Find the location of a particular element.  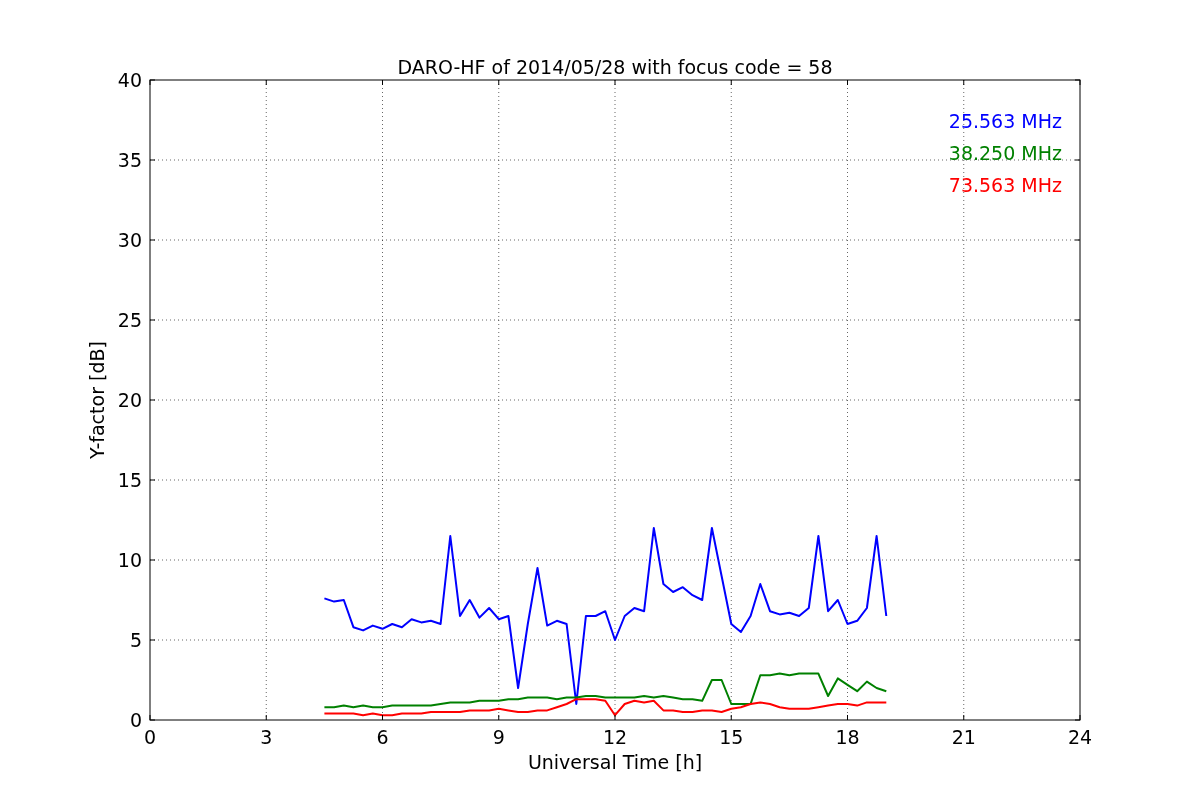

x-axis-label: Universal Time [h] is located at coordinates (615, 762).